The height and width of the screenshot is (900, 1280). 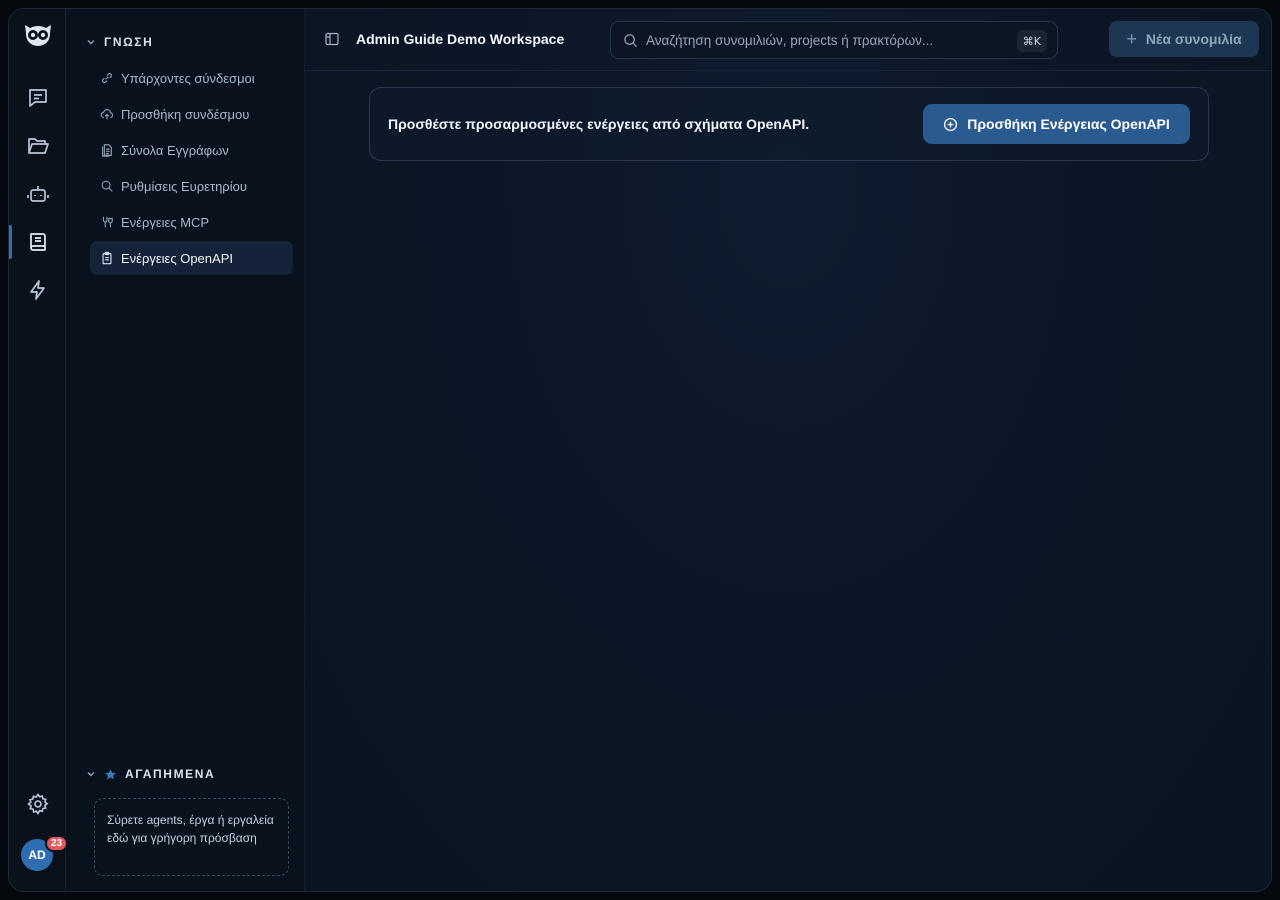 I want to click on sidebar-item-label: Ενέργειες OpenAPI, so click(x=177, y=258).